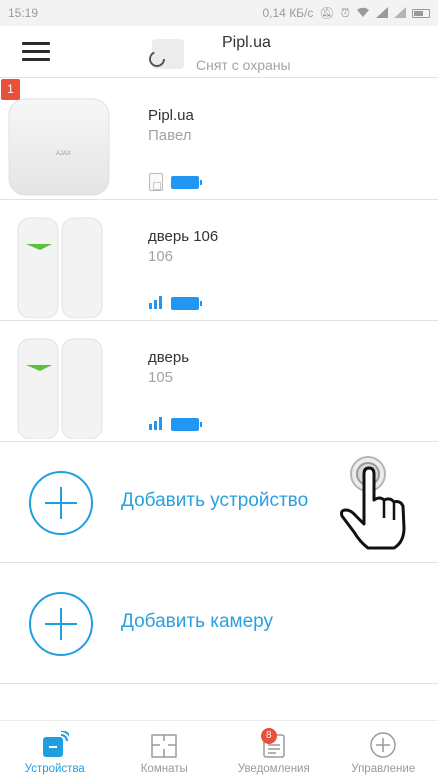  What do you see at coordinates (59, 147) in the screenshot?
I see `hub-device-image: AJAX` at bounding box center [59, 147].